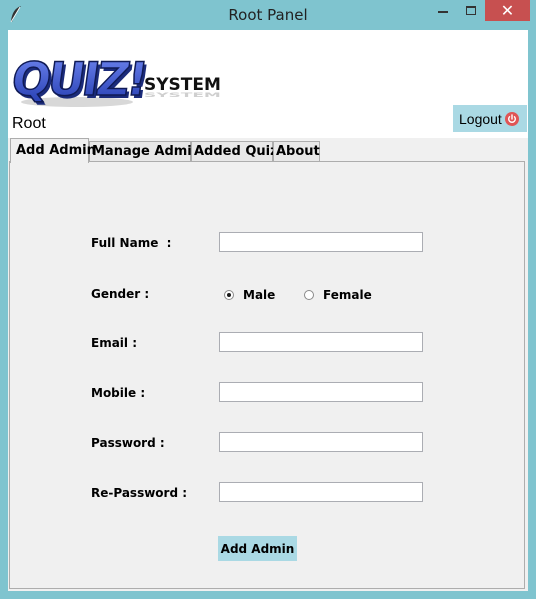 This screenshot has height=599, width=536. What do you see at coordinates (321, 442) in the screenshot?
I see `password-input` at bounding box center [321, 442].